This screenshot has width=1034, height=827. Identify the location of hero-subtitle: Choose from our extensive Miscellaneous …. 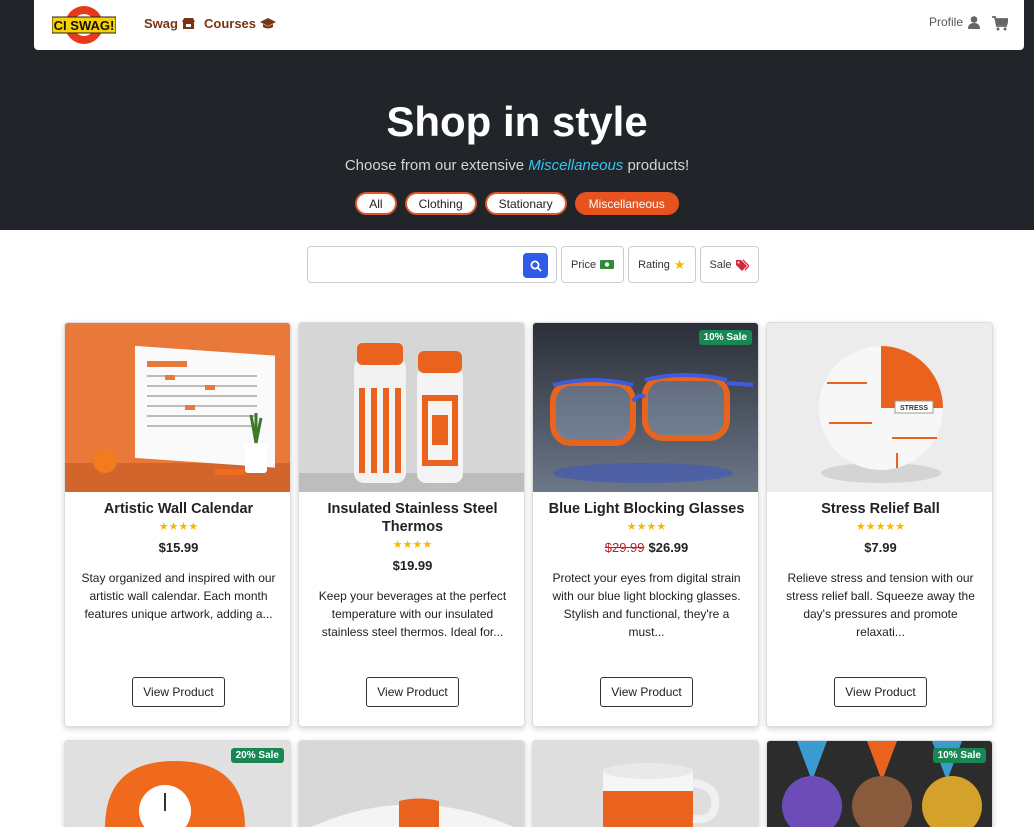
(517, 165).